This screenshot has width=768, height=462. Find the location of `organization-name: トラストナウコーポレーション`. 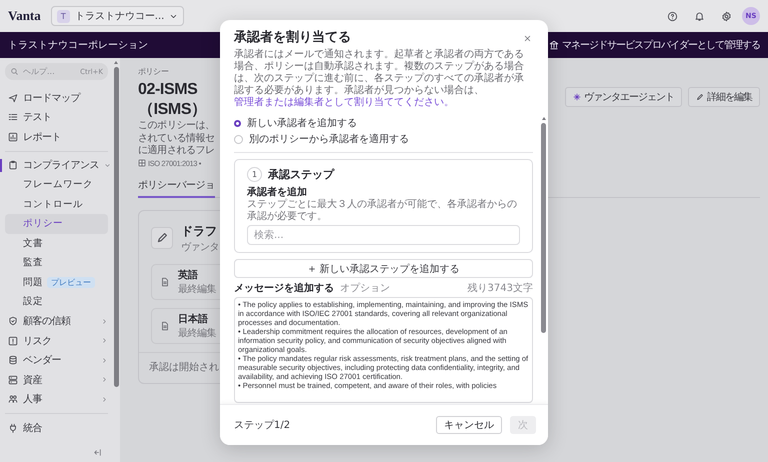

organization-name: トラストナウコーポレーション is located at coordinates (78, 45).